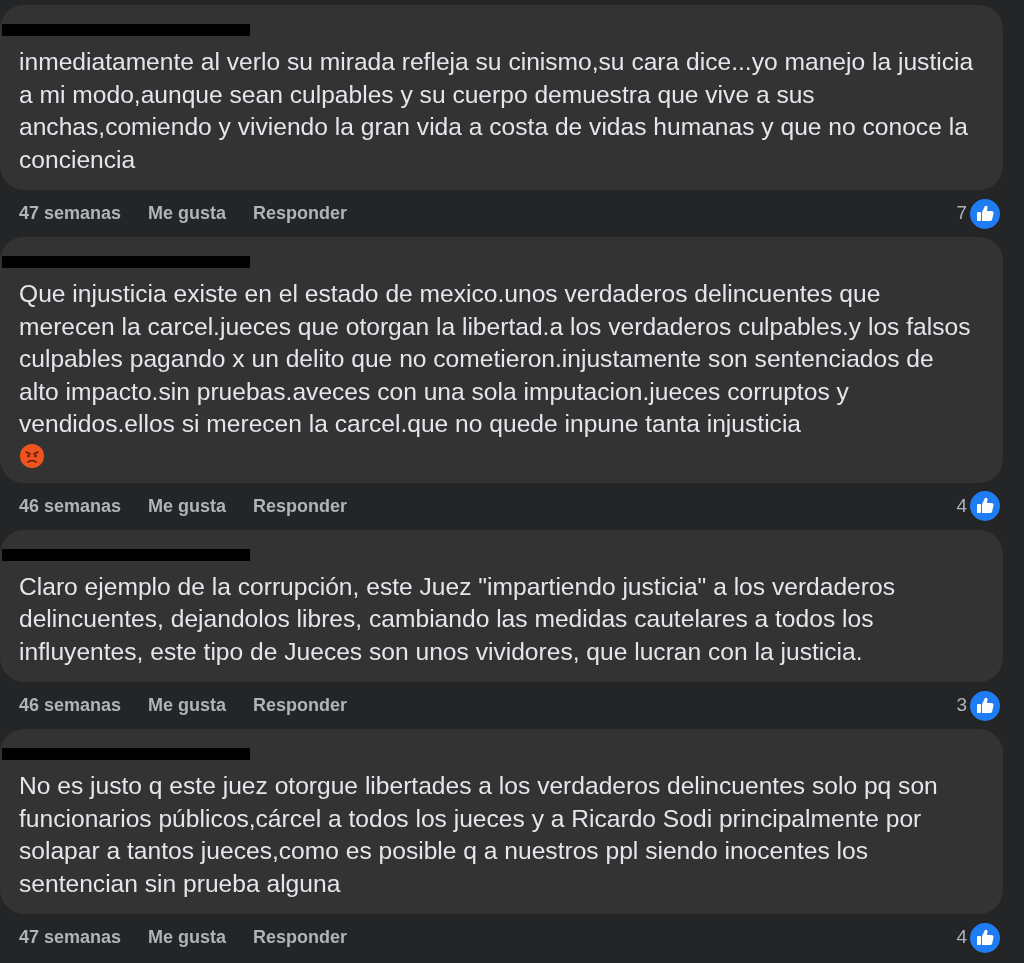 The width and height of the screenshot is (1024, 963). Describe the element at coordinates (457, 619) in the screenshot. I see `comment-text: Claro ejemplo de la corrupción, este Juez "impartiendo justicia" a los verdaderos delincuentes, dejandolos libres, cambiando las medidas cautelares a todos los influyentes, este tipo de Jueces son unos vividores, que lucran con la justicia.` at that location.